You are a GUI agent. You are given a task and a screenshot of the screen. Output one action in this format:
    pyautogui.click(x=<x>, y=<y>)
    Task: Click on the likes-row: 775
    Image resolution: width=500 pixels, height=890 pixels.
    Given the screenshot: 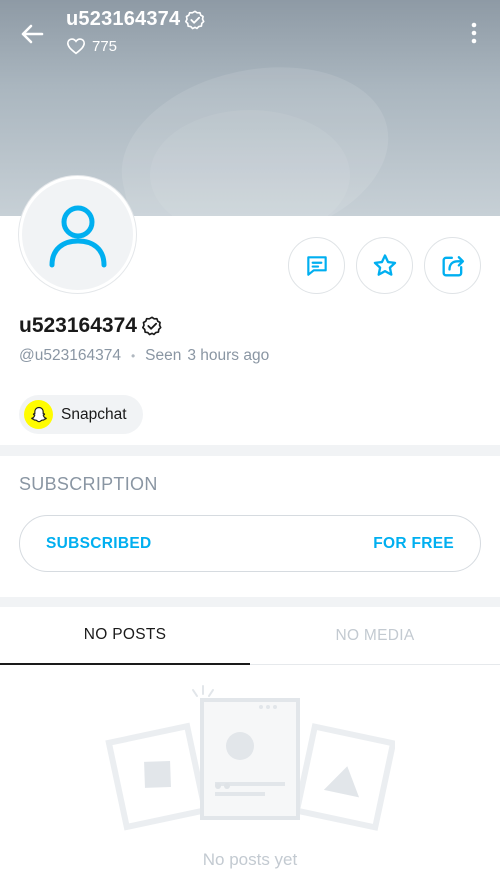 What is the action you would take?
    pyautogui.click(x=91, y=46)
    